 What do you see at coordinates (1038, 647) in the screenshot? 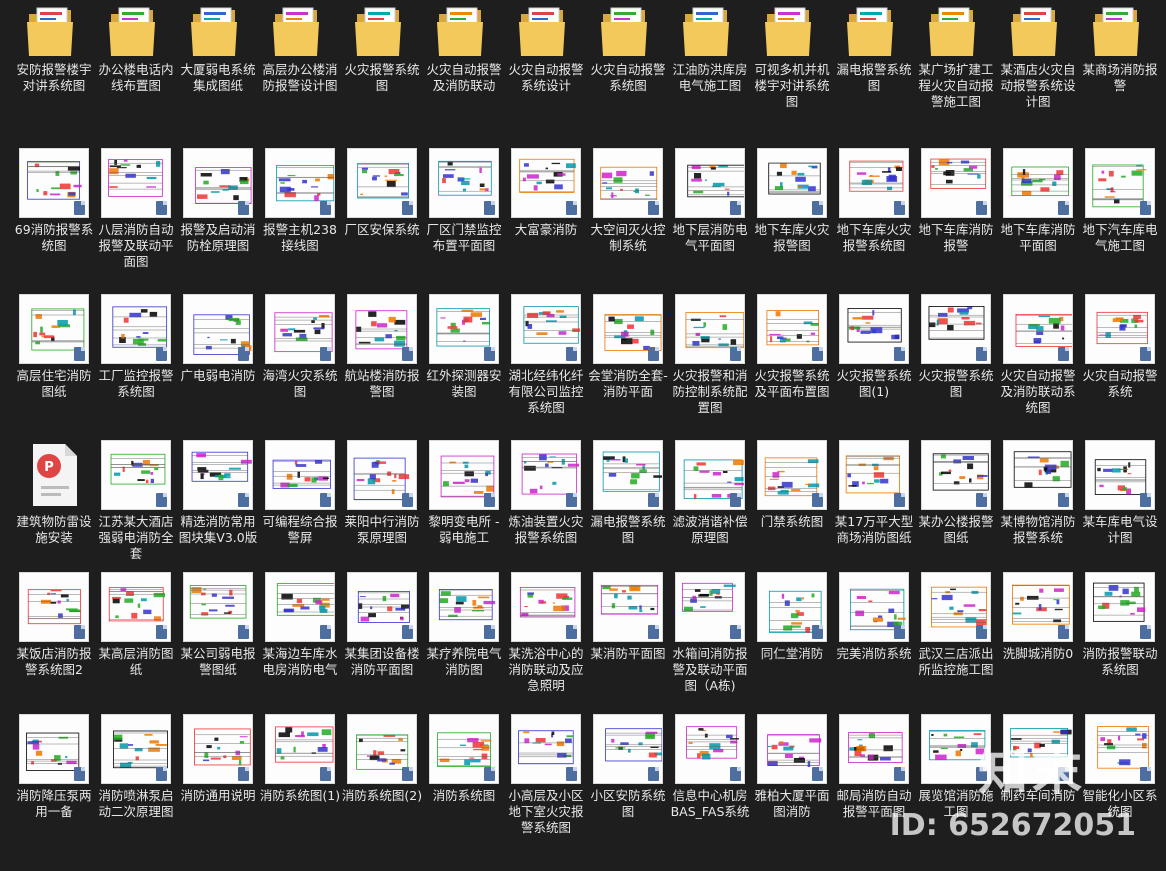
I see `drawing-file-item: 洗脚城消防0` at bounding box center [1038, 647].